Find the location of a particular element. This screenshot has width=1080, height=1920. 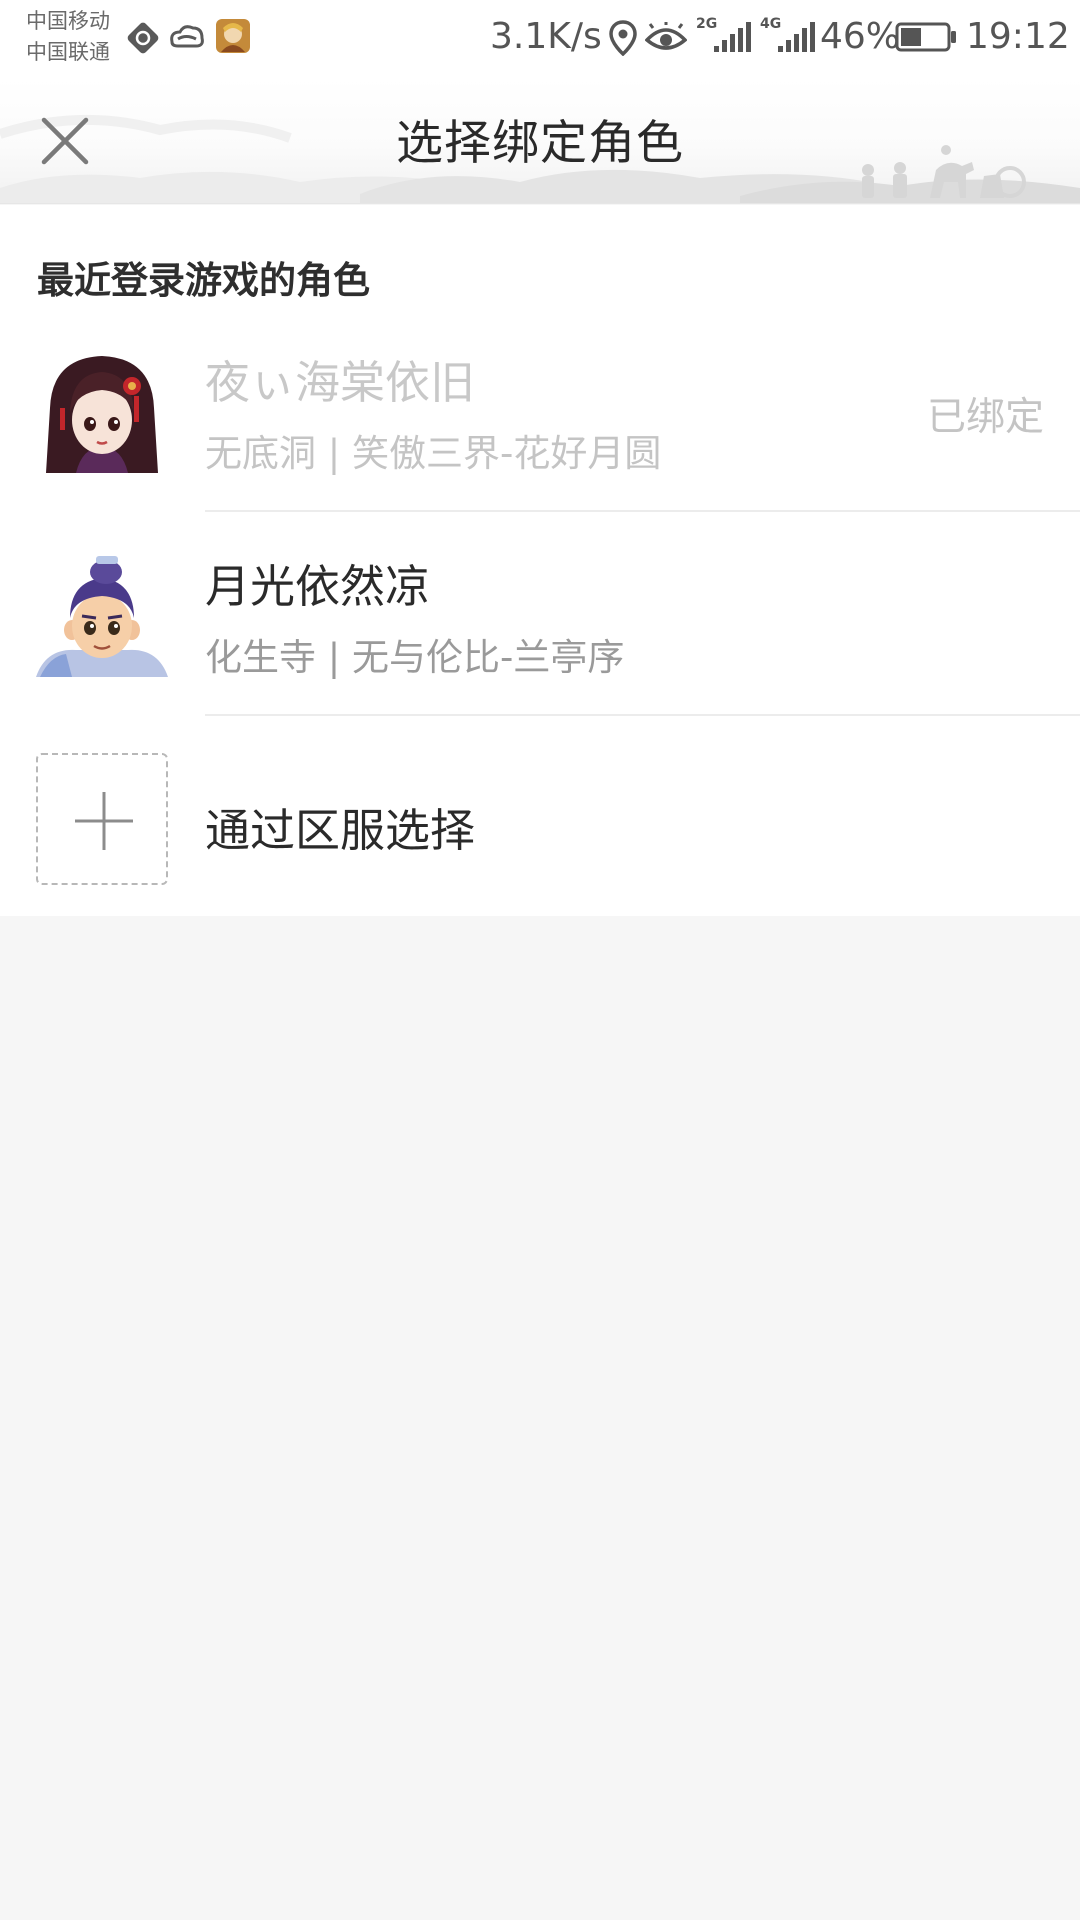

role-server: 化生寺 | 无与伦比-兰亭序 is located at coordinates (415, 657).